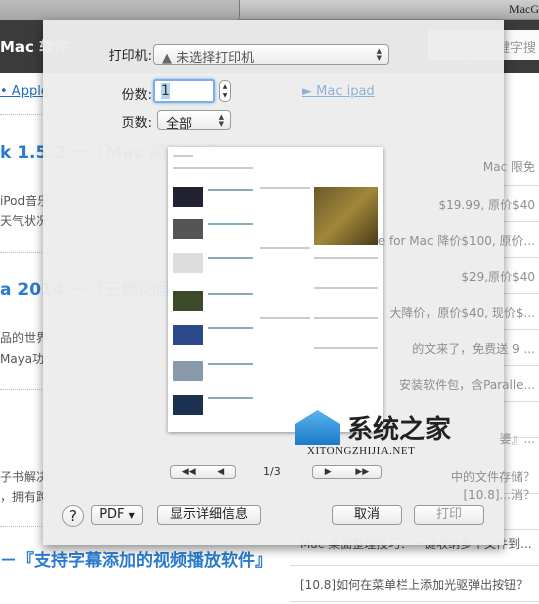 The height and width of the screenshot is (604, 539). What do you see at coordinates (493, 476) in the screenshot?
I see `sidebar-list-item: 中的文件存储？` at bounding box center [493, 476].